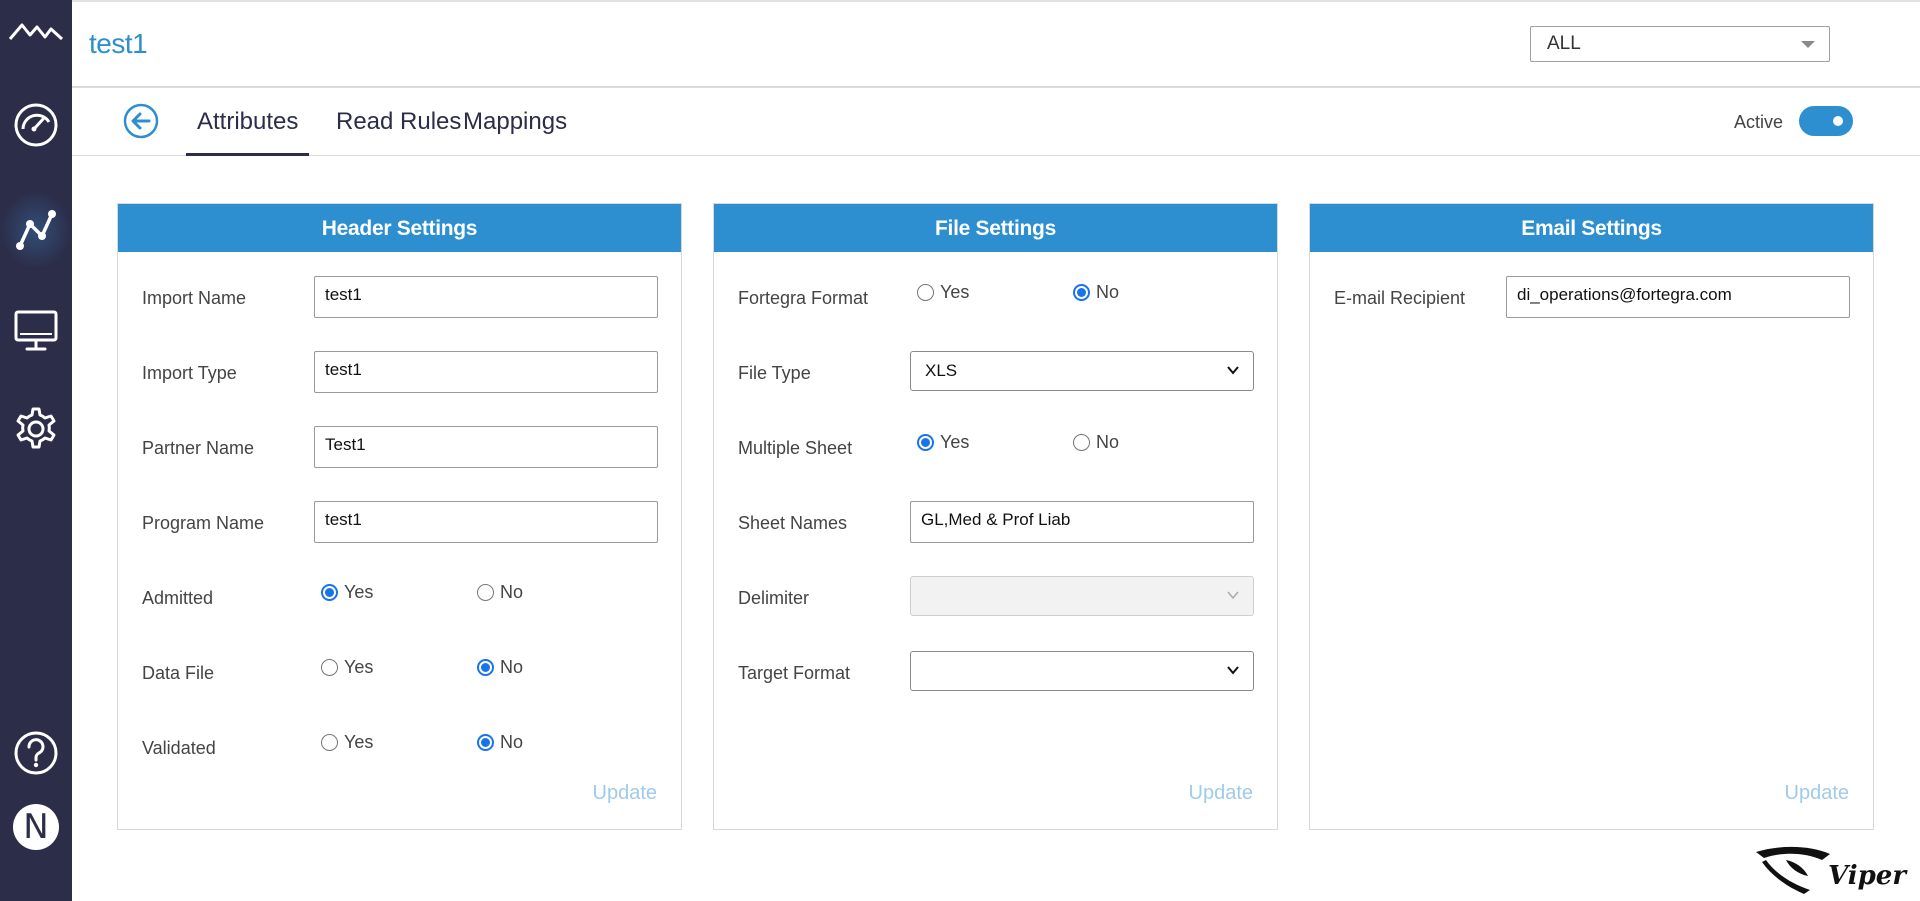 The height and width of the screenshot is (901, 1920). Describe the element at coordinates (194, 298) in the screenshot. I see `import-name-label: Import Name` at that location.